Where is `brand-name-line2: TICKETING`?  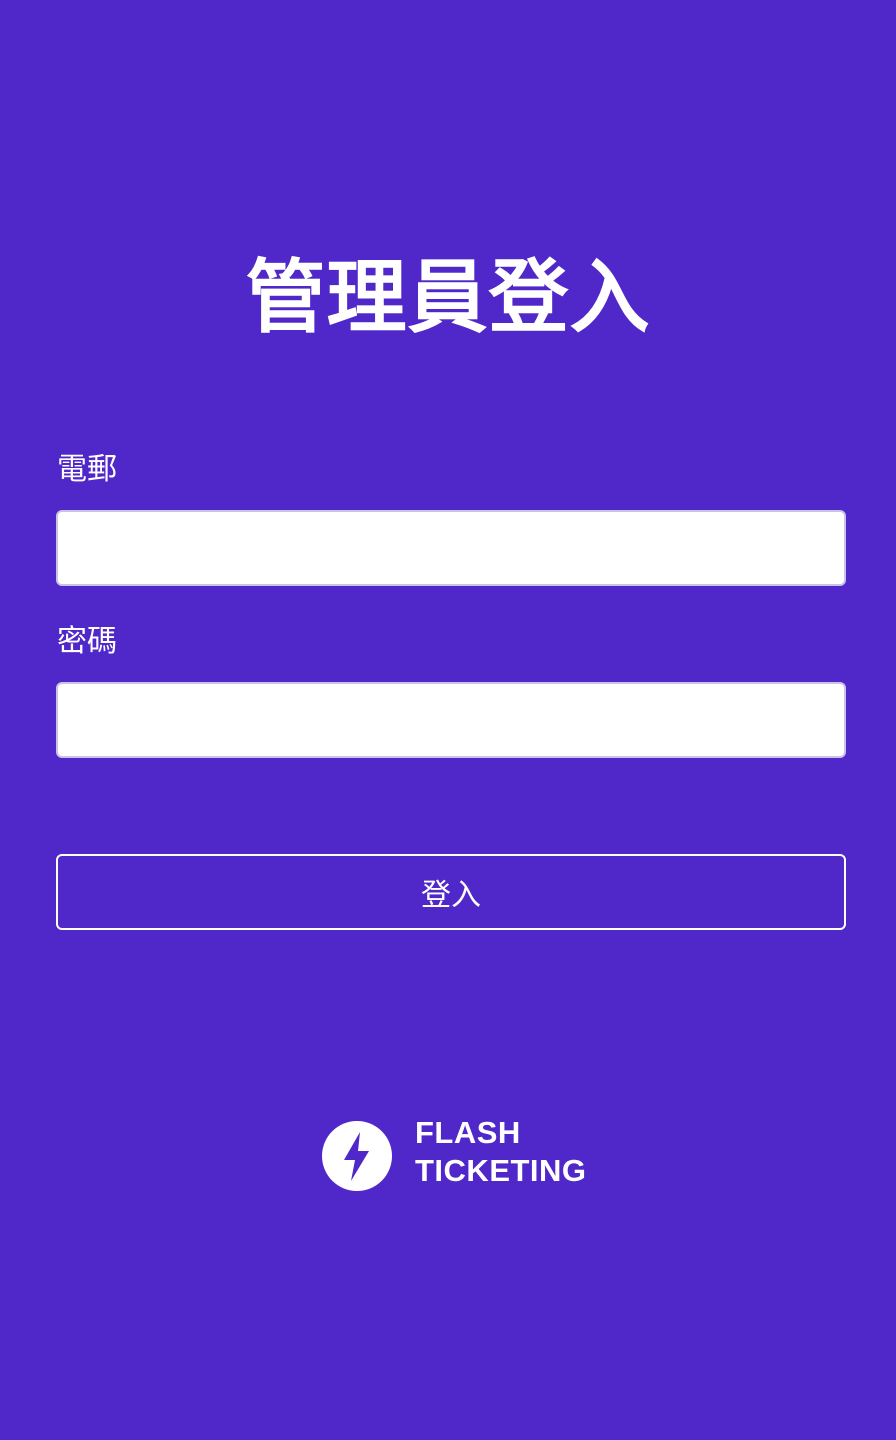
brand-name-line2: TICKETING is located at coordinates (501, 1170).